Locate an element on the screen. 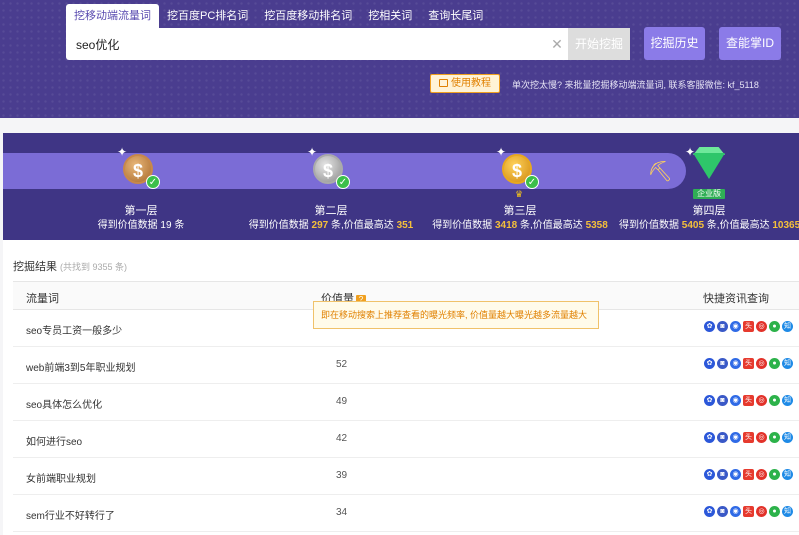 The image size is (799, 535). table-row: seo具体怎么优化 49 ✿ ◙ ◉ 头 ◎ ● 知 is located at coordinates (406, 402).